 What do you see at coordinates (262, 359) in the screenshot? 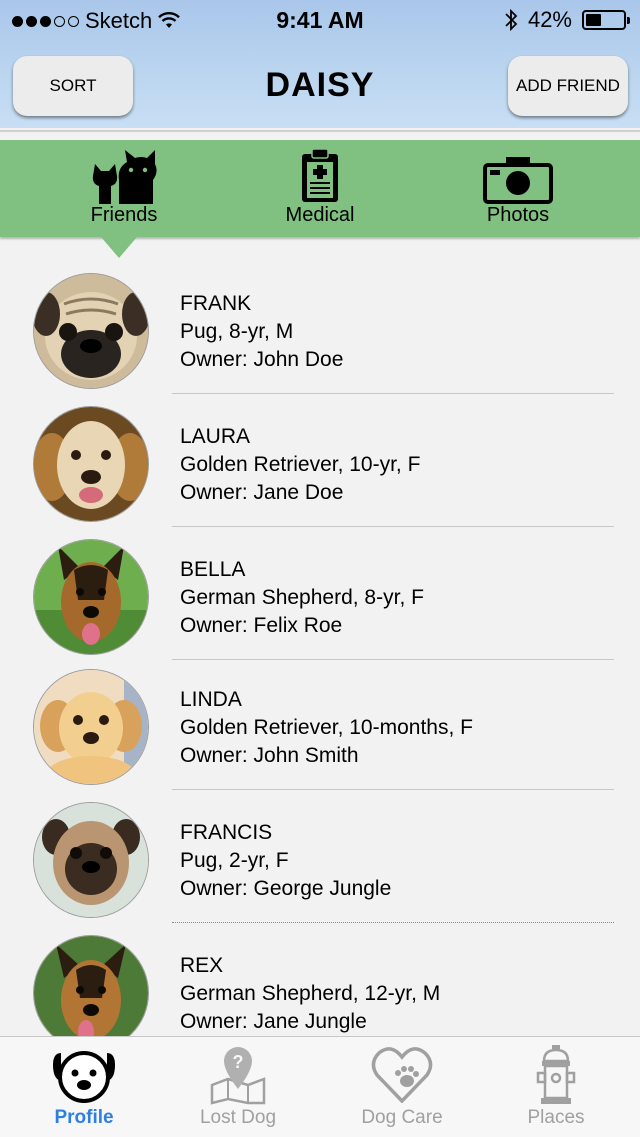
I see `friend-owner: Owner: John Doe` at bounding box center [262, 359].